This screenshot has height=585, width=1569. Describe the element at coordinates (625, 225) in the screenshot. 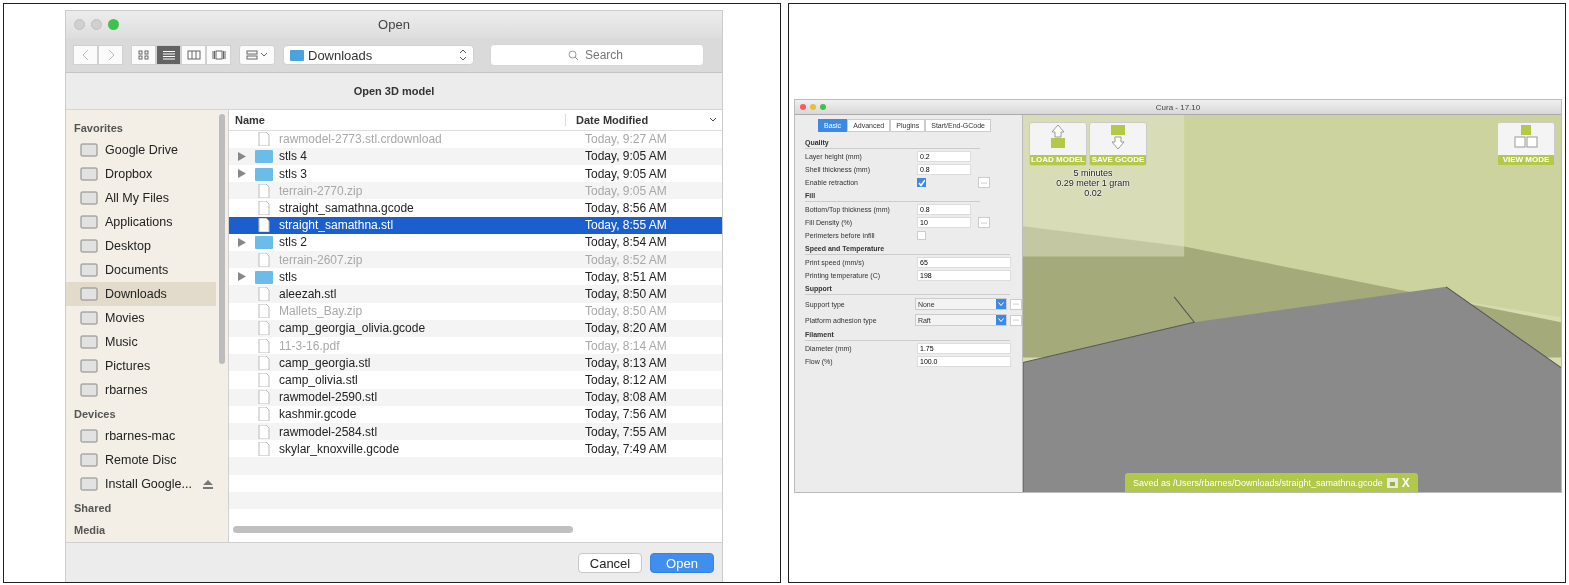

I see `file-date: Today, 8:55 AM` at that location.